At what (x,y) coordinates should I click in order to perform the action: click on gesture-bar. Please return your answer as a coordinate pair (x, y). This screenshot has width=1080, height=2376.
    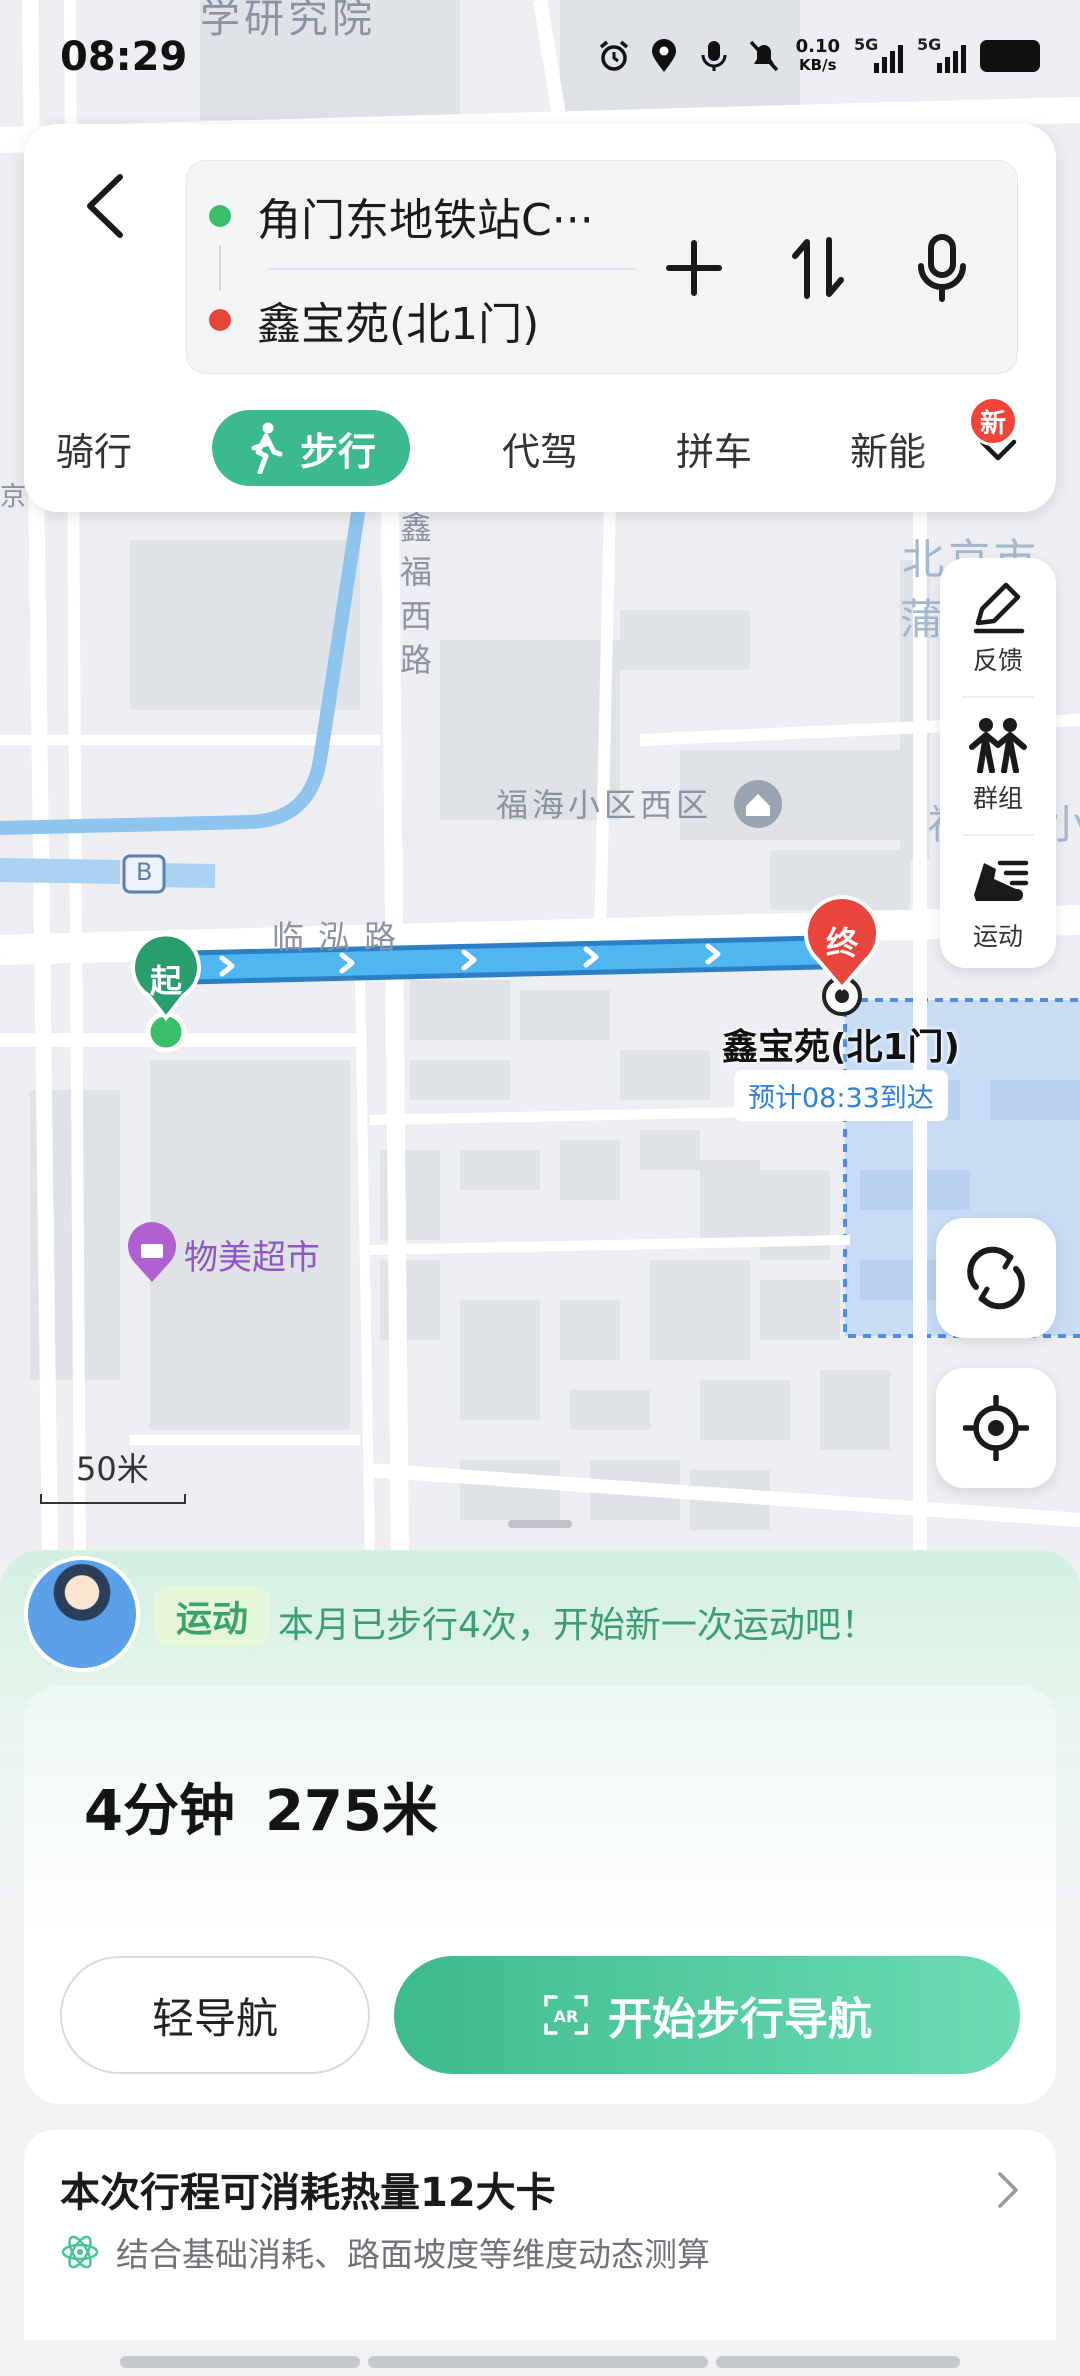
    Looking at the image, I should click on (540, 2362).